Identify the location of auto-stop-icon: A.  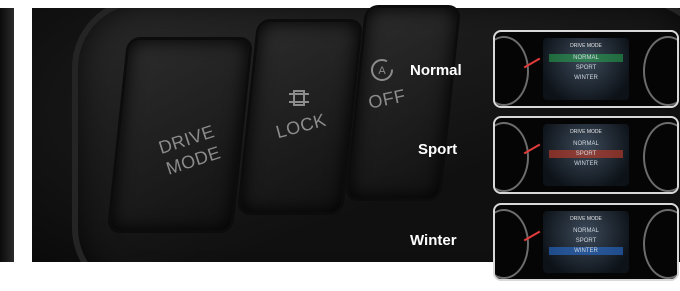
(382, 70).